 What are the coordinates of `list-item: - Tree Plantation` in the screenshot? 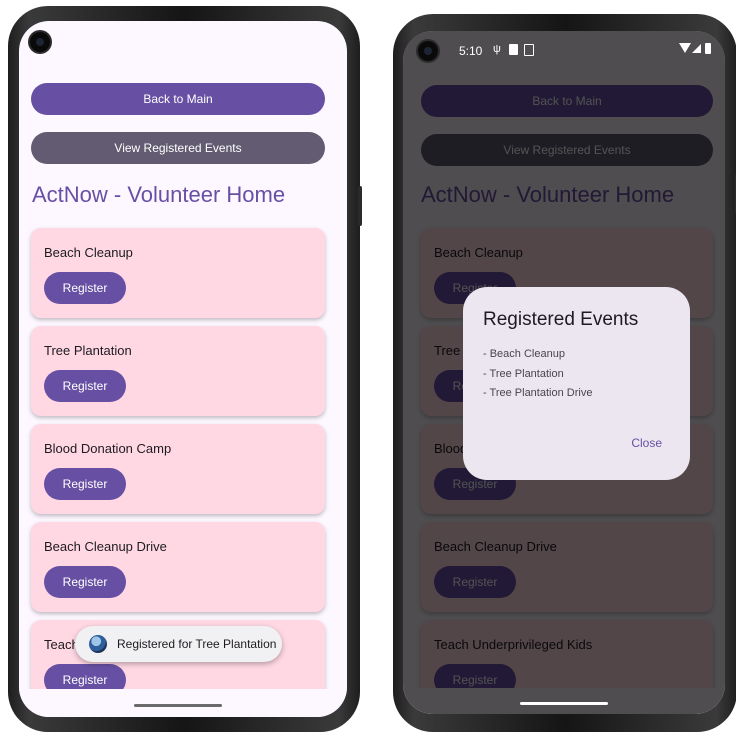 It's located at (523, 373).